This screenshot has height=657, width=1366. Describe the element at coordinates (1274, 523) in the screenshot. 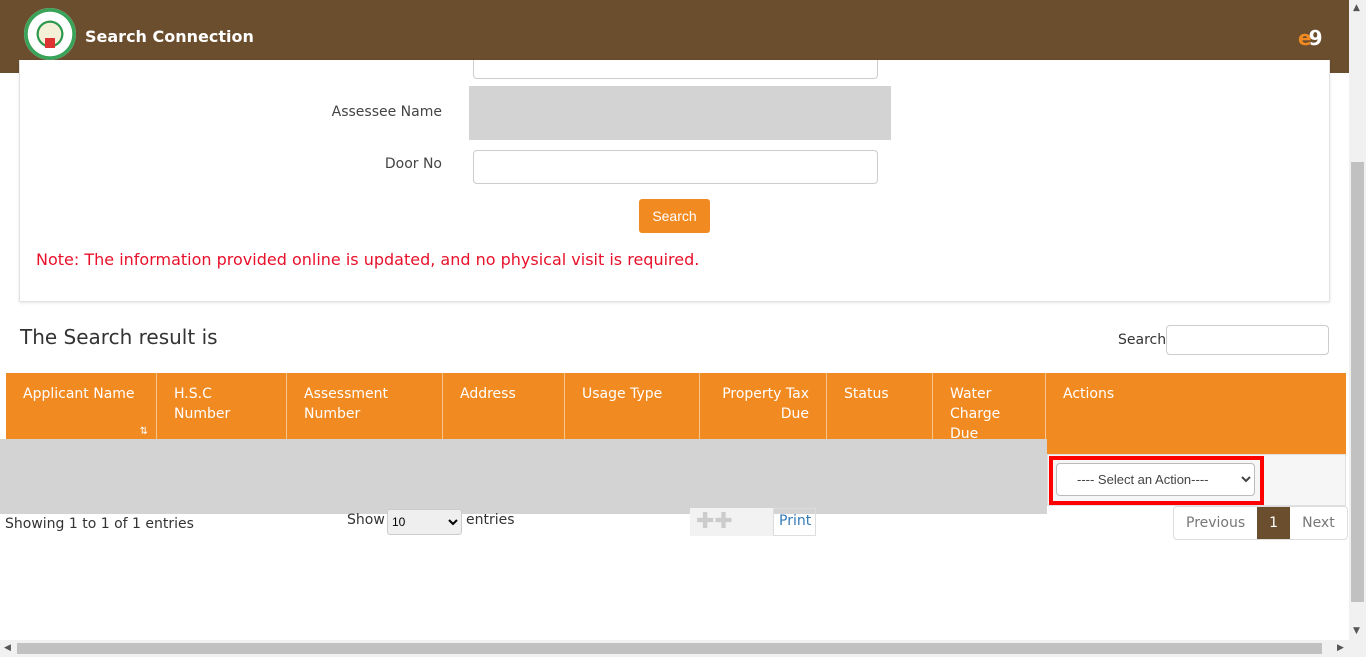

I see `page-1-button: 1` at that location.